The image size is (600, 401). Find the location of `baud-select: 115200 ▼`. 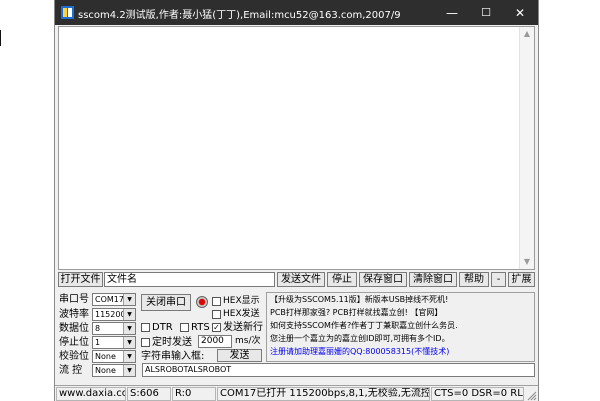

baud-select: 115200 ▼ is located at coordinates (114, 314).